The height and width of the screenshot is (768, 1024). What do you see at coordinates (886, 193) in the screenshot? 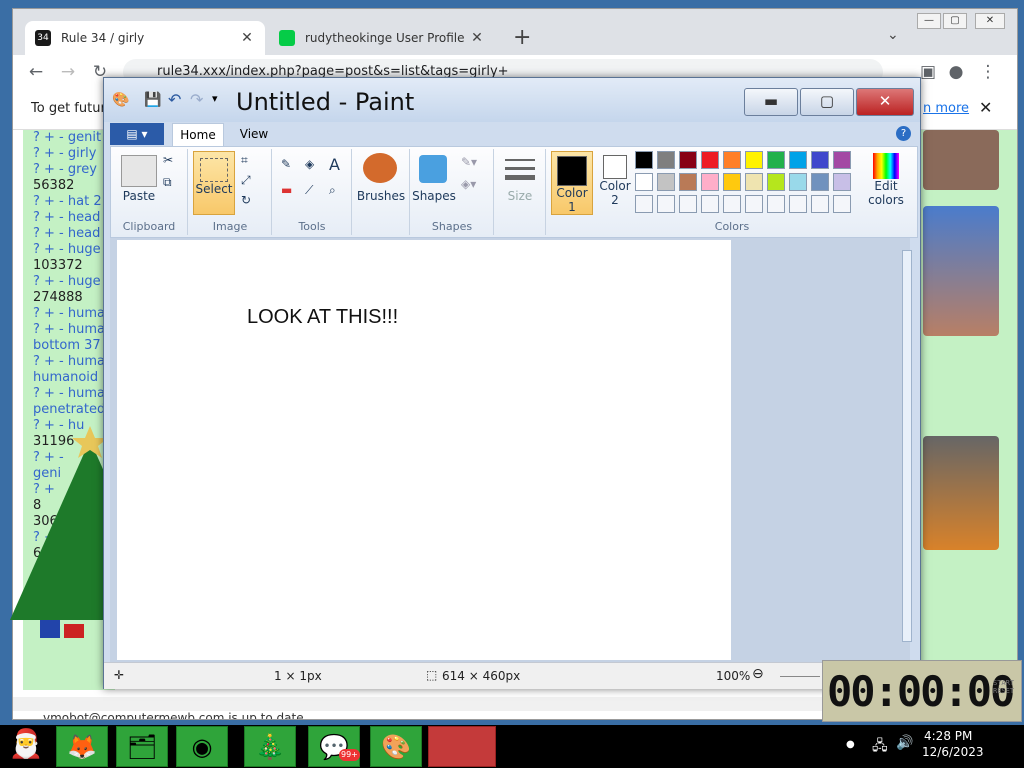
I see `edit-colors-label: Edit colors` at bounding box center [886, 193].